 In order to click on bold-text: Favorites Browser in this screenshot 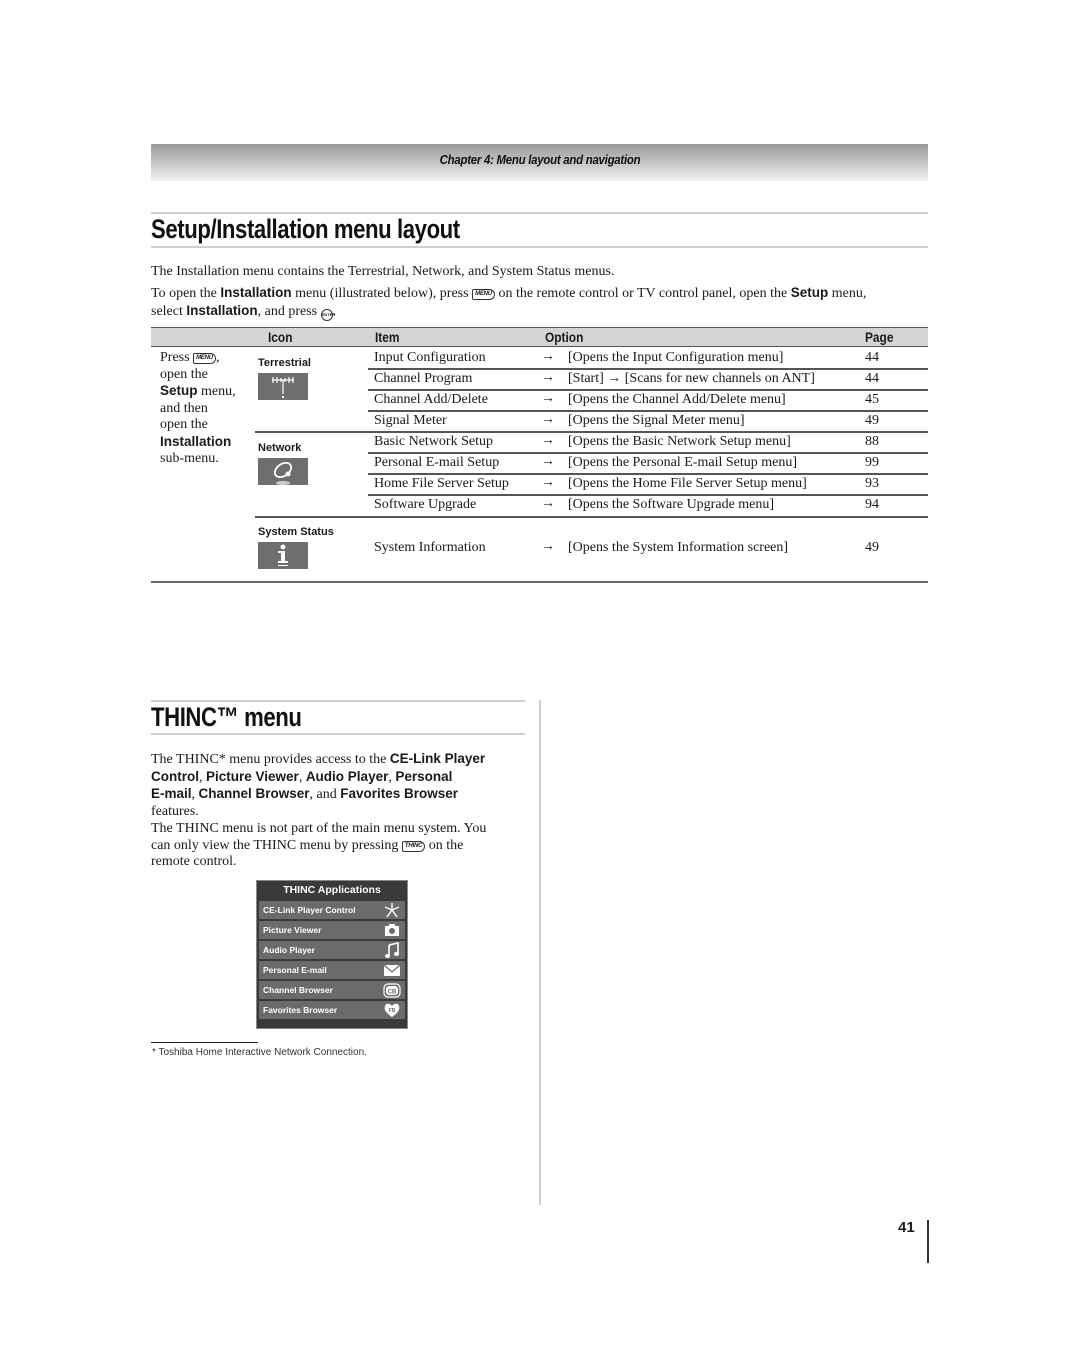, I will do `click(399, 793)`.